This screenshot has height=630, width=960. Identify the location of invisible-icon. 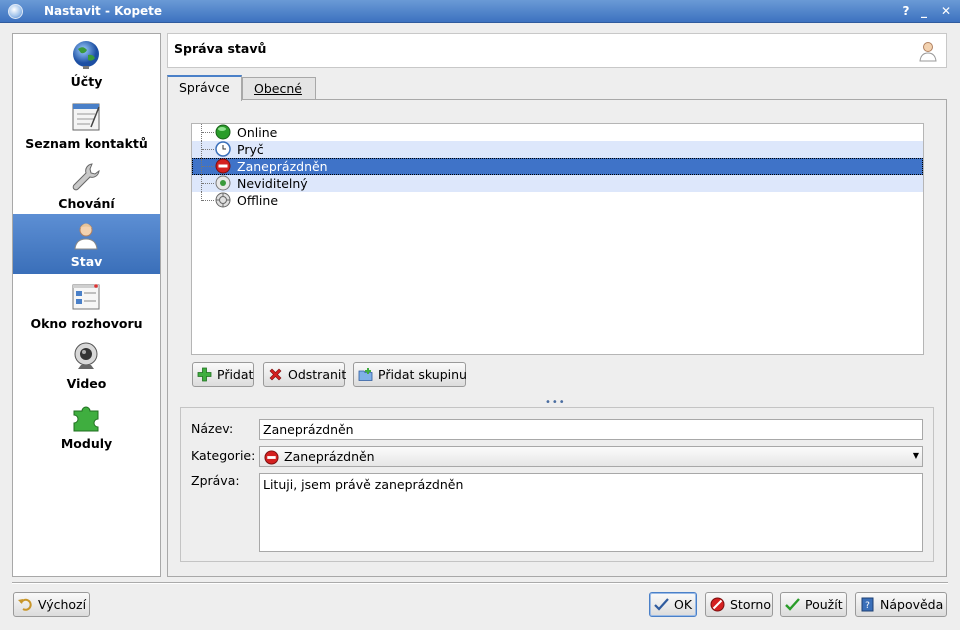
(223, 183).